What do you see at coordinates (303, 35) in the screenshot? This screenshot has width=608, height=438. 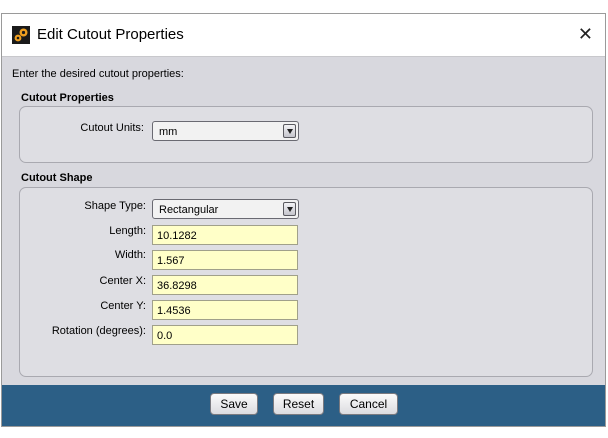 I see `title-bar: Edit Cutout Properties ✕` at bounding box center [303, 35].